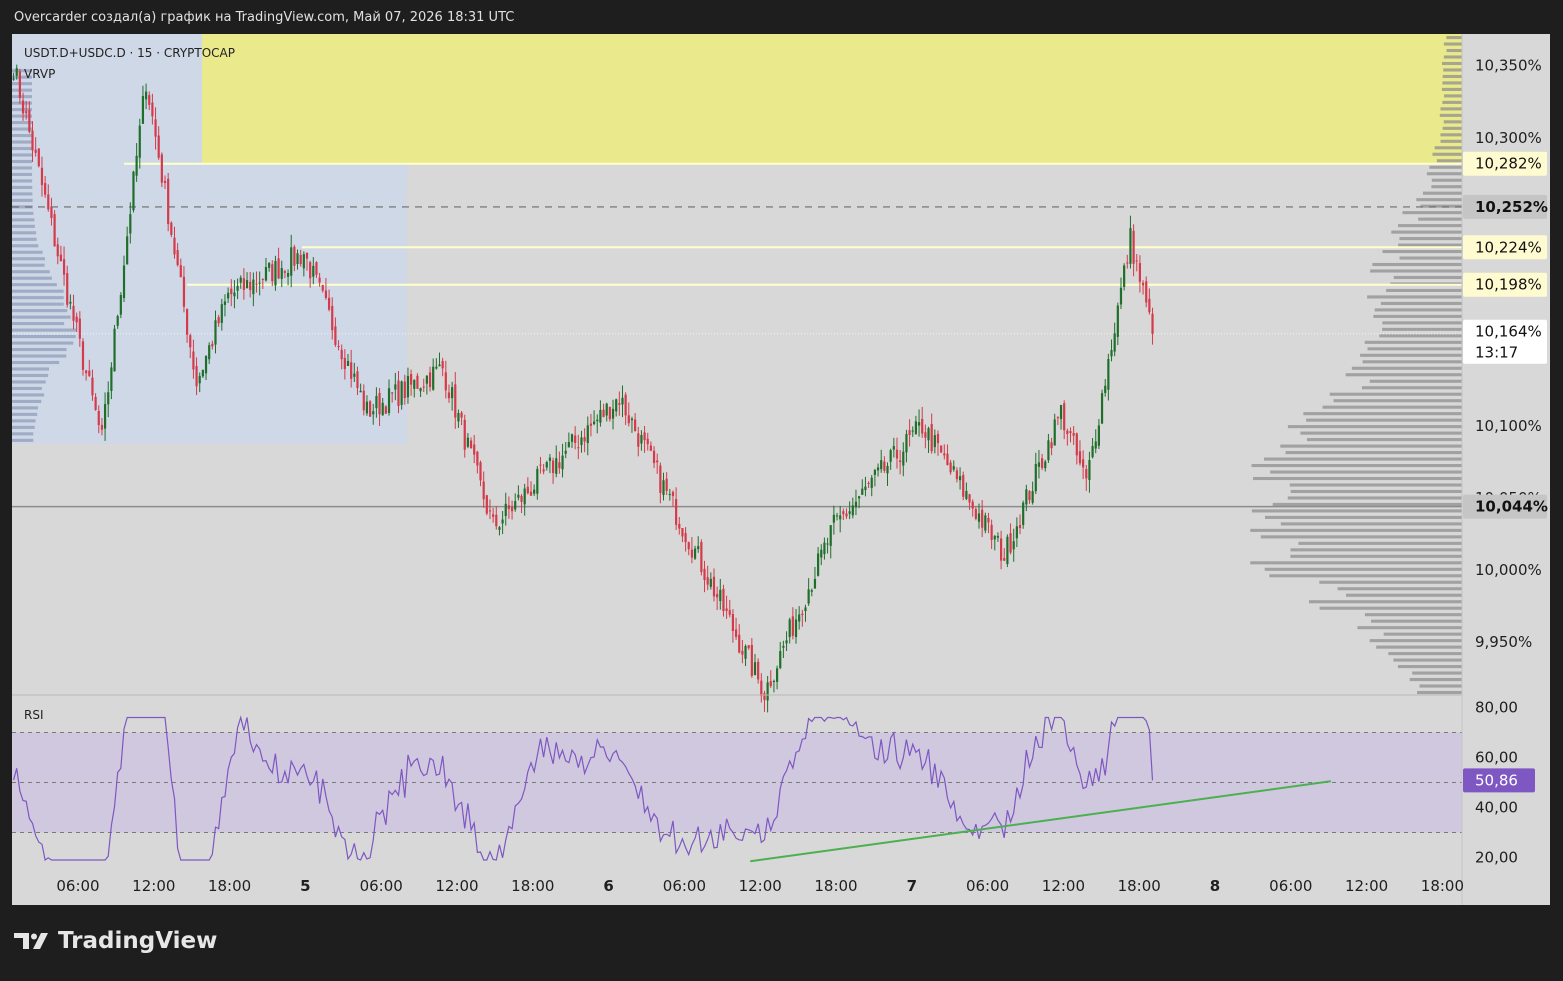 The image size is (1563, 981). I want to click on price-tag: 10,198%, so click(1505, 284).